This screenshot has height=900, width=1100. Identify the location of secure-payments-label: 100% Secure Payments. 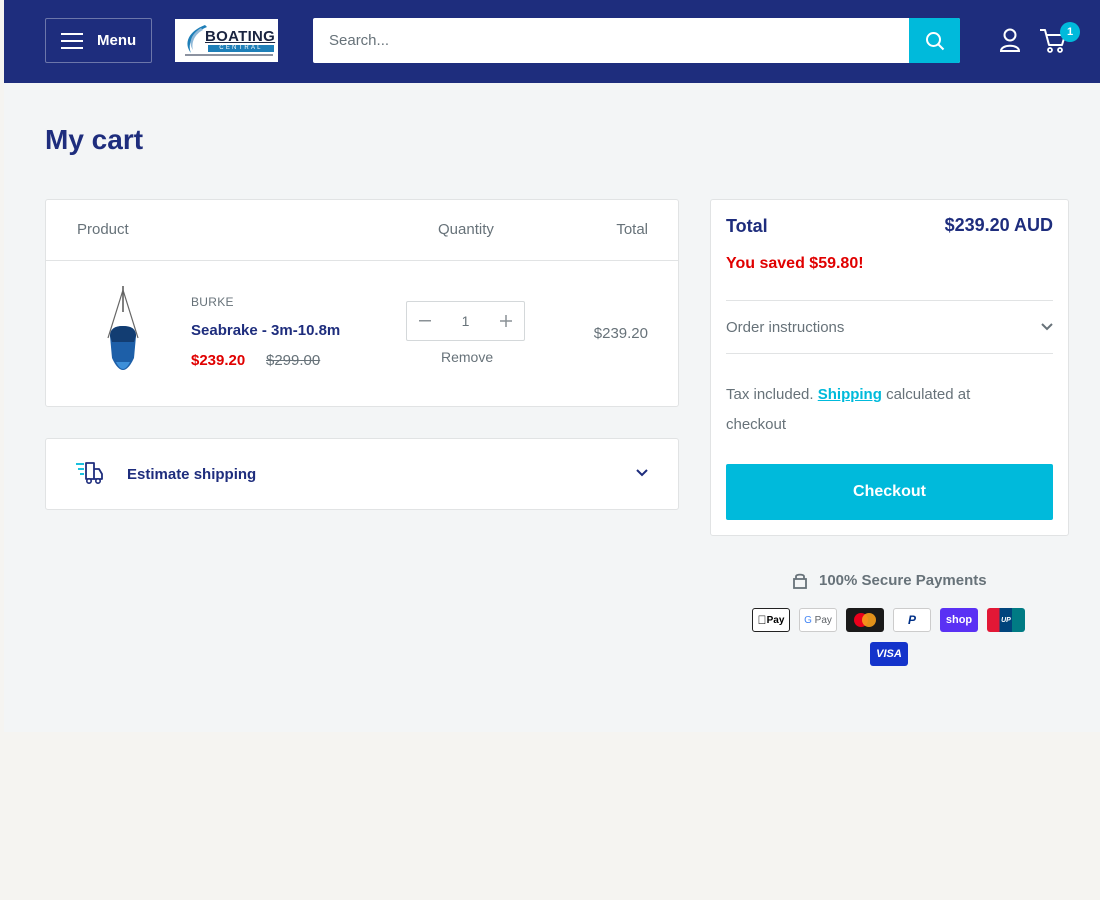
(903, 580).